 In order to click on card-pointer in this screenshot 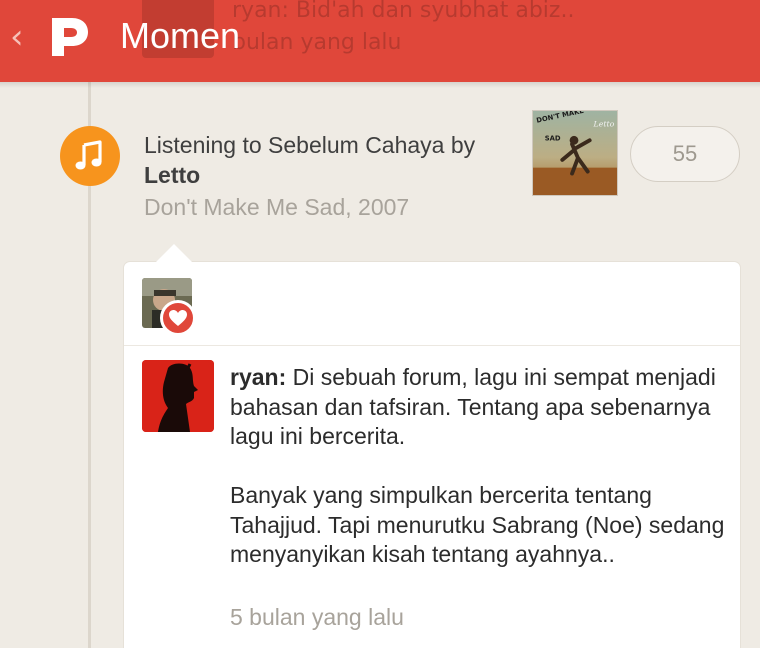, I will do `click(174, 253)`.